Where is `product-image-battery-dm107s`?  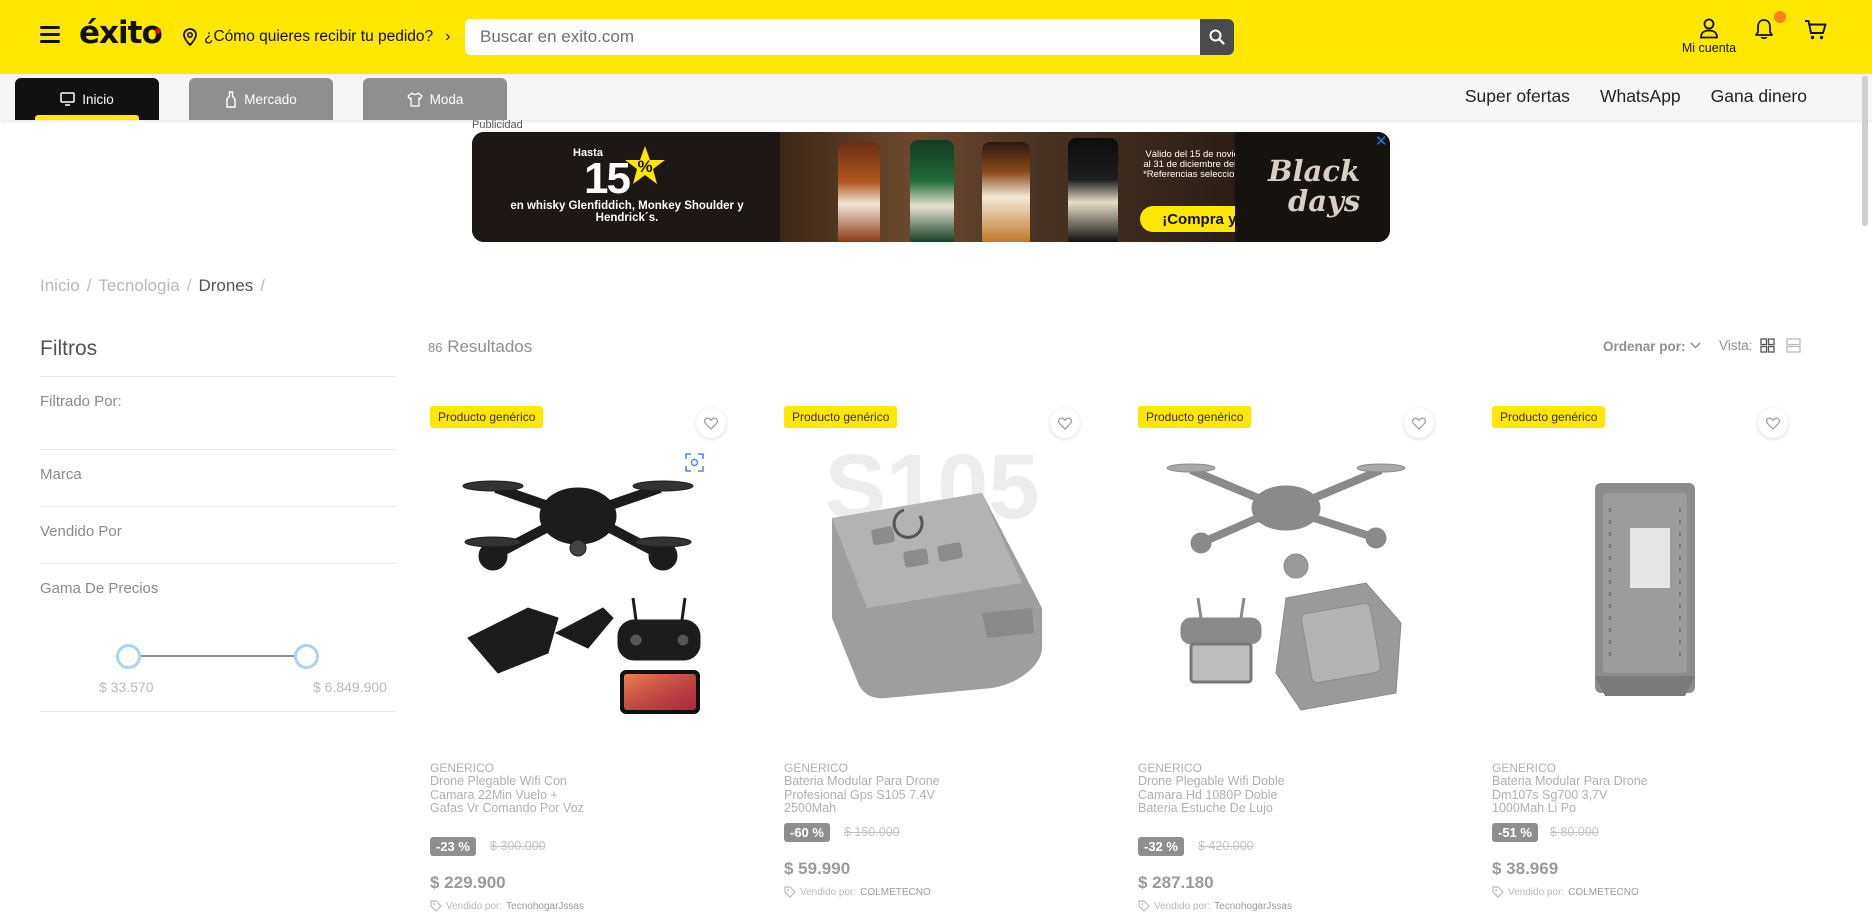 product-image-battery-dm107s is located at coordinates (1640, 588).